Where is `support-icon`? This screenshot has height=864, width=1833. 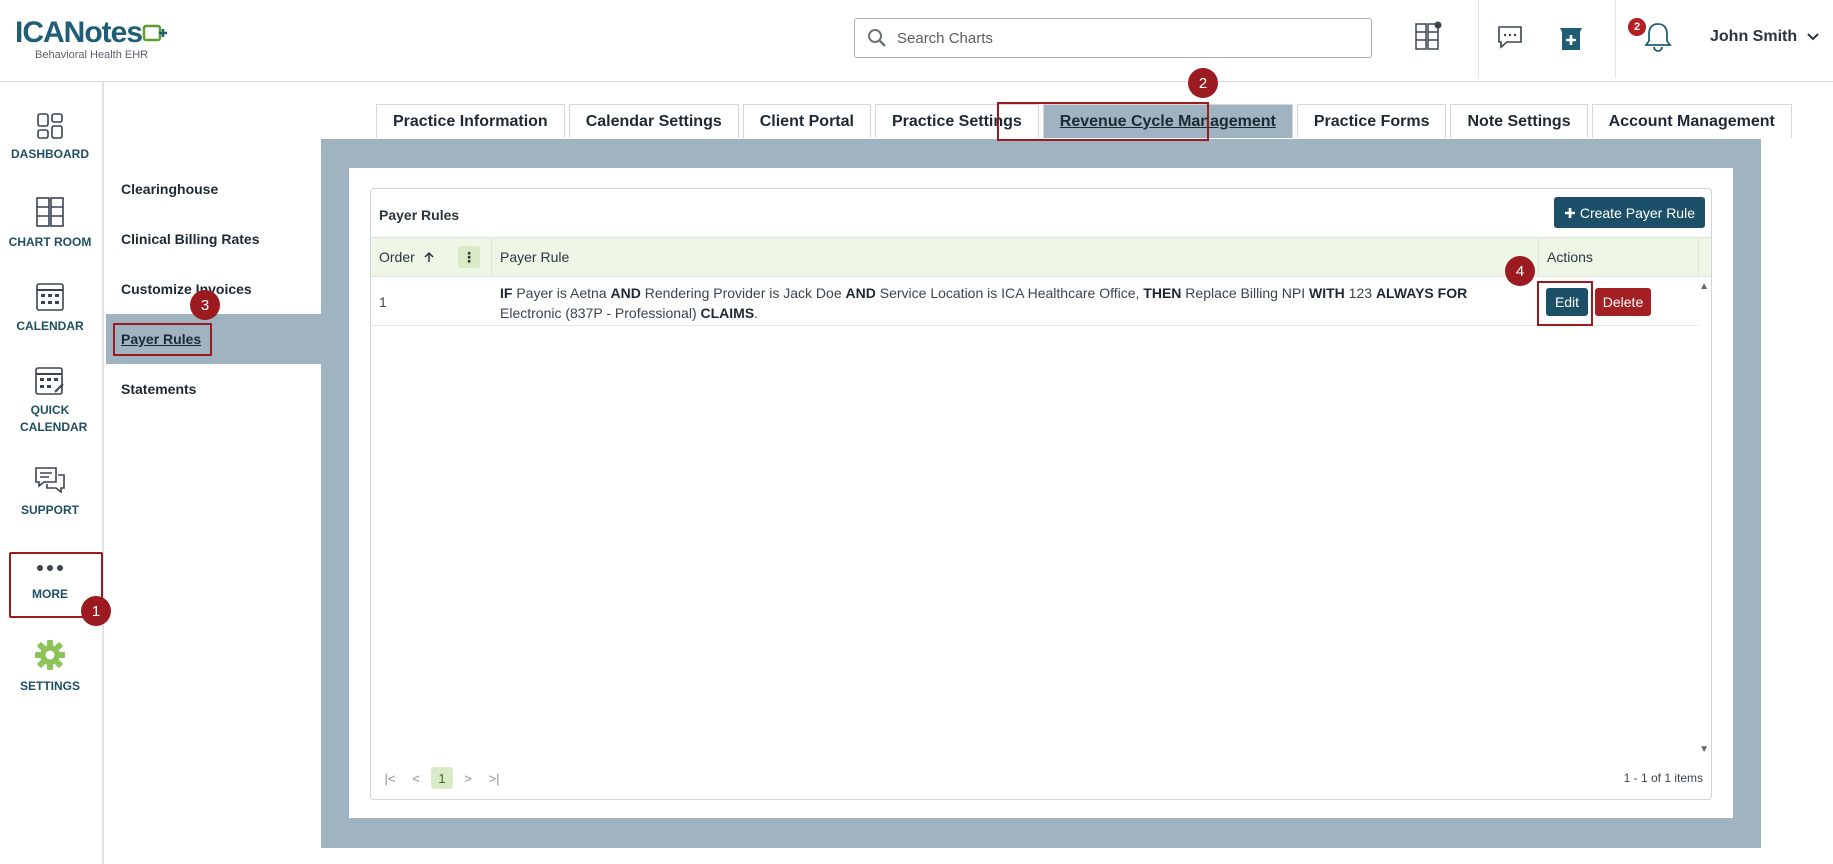
support-icon is located at coordinates (50, 480).